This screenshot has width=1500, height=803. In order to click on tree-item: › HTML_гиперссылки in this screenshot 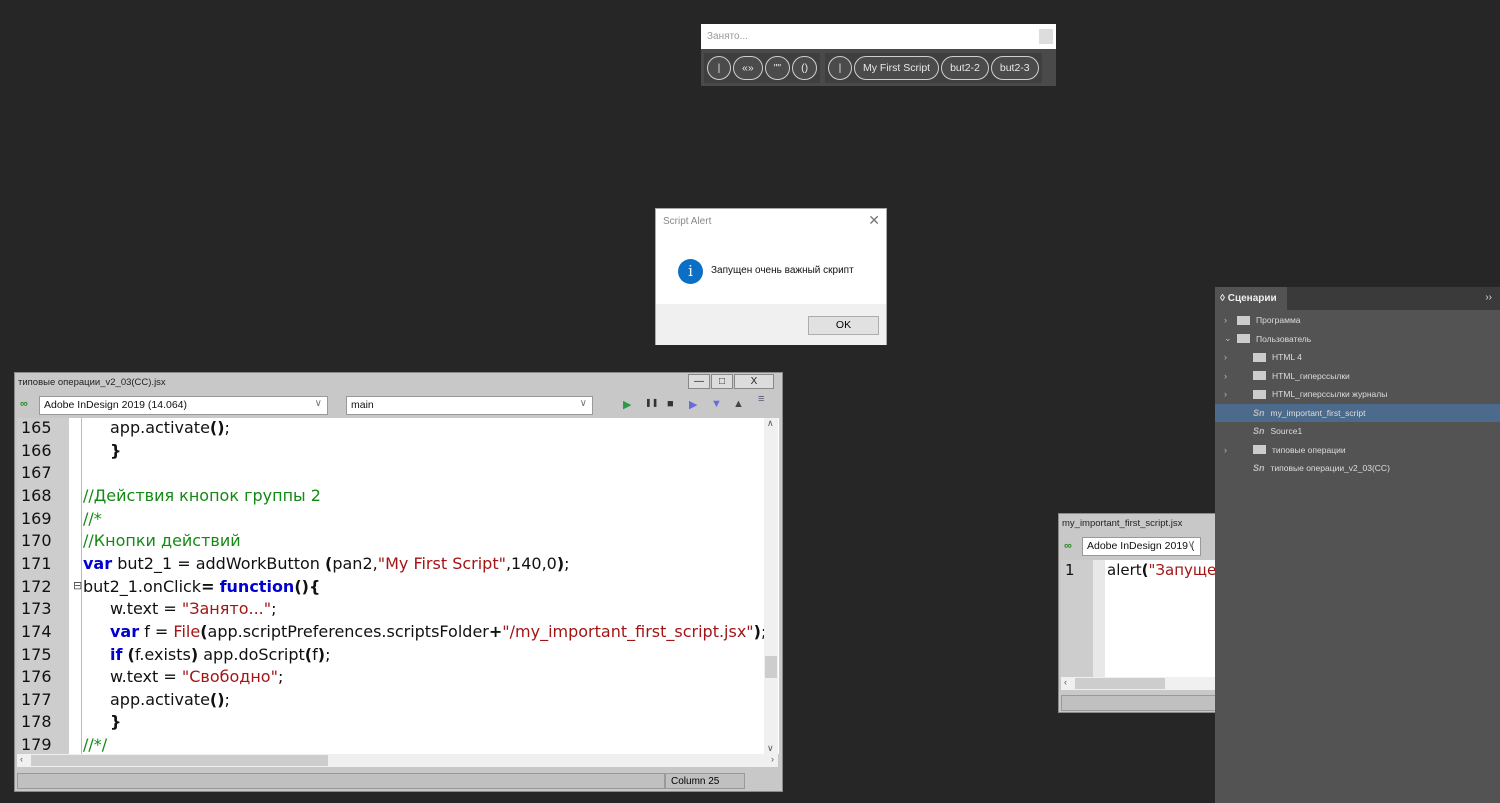, I will do `click(1357, 376)`.